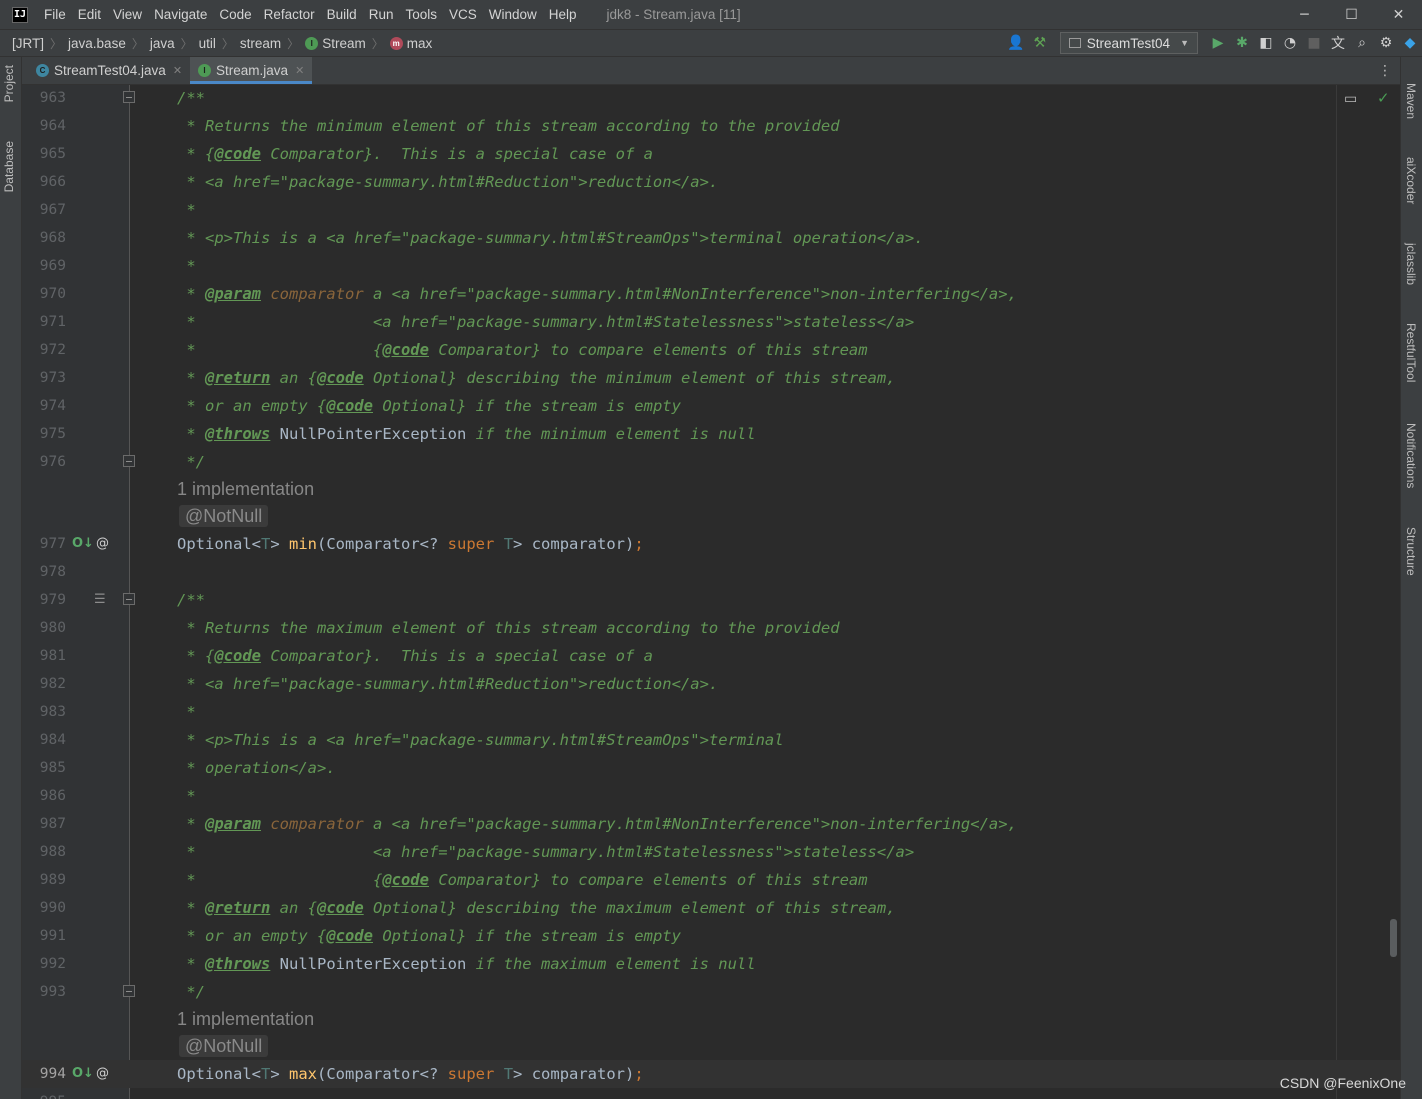  What do you see at coordinates (1385, 71) in the screenshot?
I see `more-vertical-icon: ⋮` at bounding box center [1385, 71].